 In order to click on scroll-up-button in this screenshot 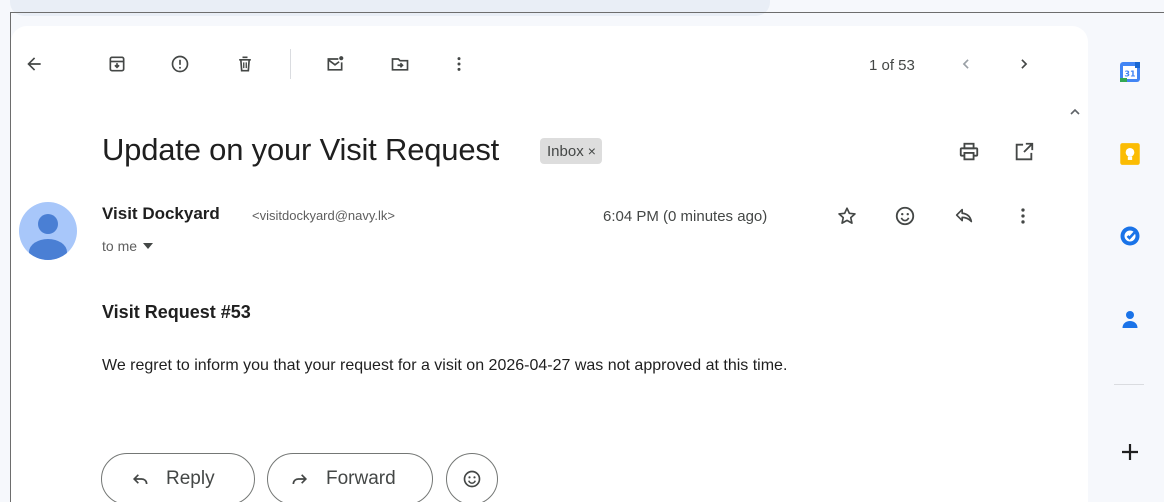, I will do `click(1075, 112)`.